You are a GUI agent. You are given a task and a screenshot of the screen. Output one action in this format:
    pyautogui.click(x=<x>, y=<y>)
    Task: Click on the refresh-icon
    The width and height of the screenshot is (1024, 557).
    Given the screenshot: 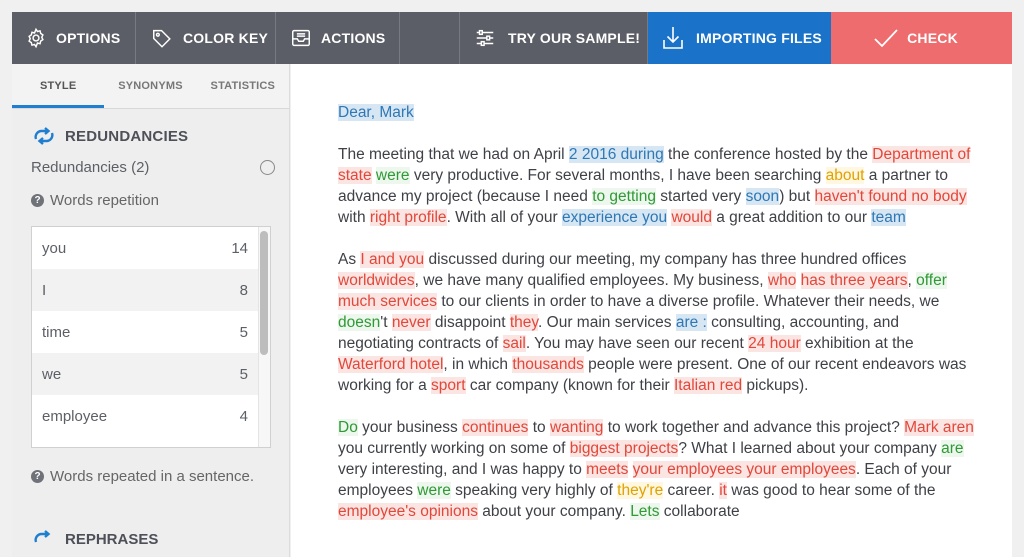 What is the action you would take?
    pyautogui.click(x=44, y=136)
    